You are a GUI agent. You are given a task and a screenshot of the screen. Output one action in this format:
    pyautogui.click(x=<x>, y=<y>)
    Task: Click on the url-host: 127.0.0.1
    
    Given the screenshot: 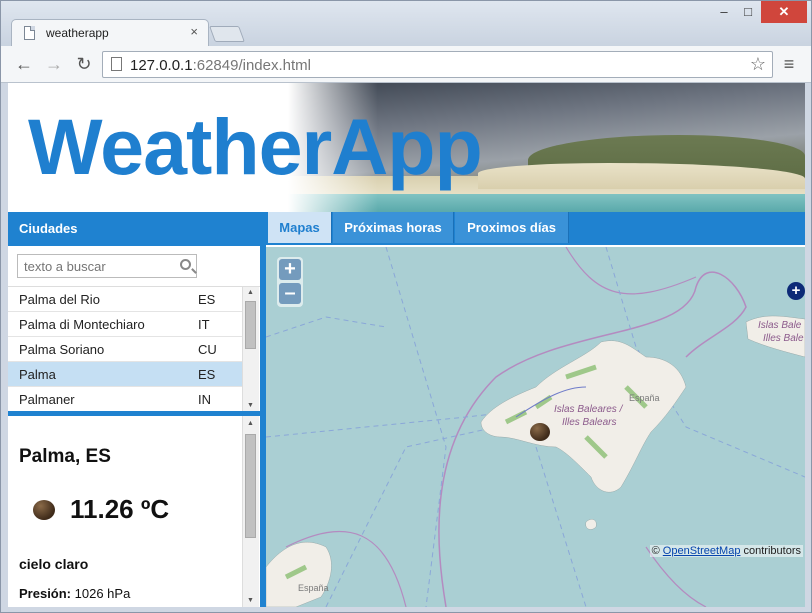 What is the action you would take?
    pyautogui.click(x=161, y=65)
    